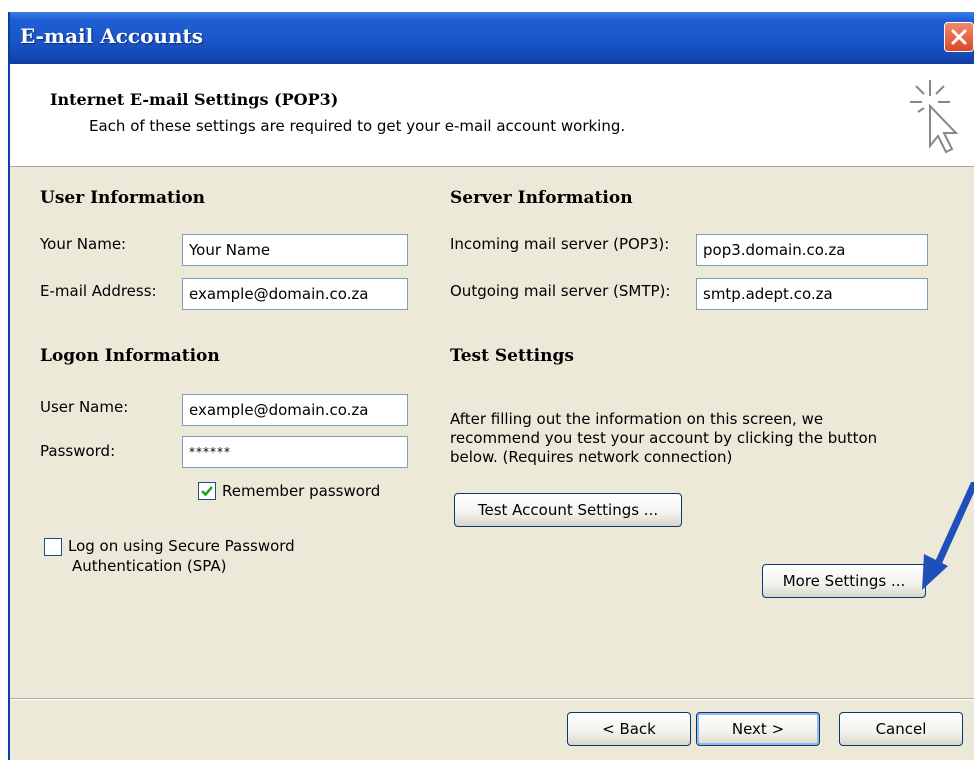 This screenshot has height=760, width=974. What do you see at coordinates (295, 452) in the screenshot?
I see `password-field: ******` at bounding box center [295, 452].